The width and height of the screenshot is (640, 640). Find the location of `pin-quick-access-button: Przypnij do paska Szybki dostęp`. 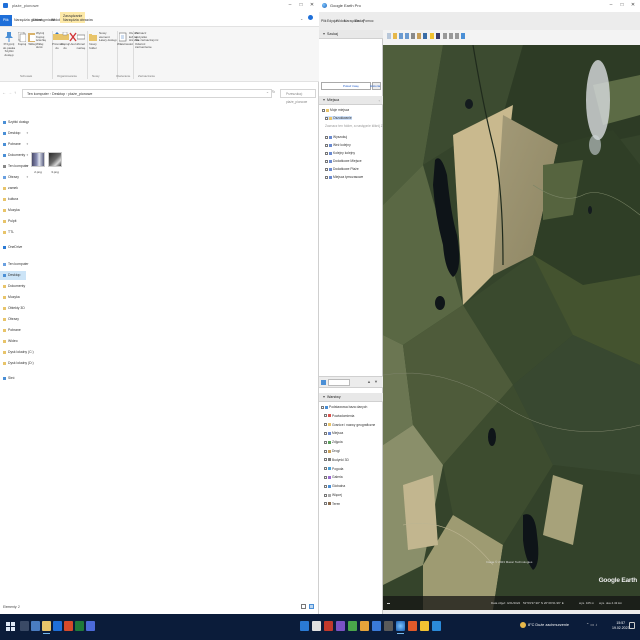

pin-quick-access-button: Przypnij do paska Szybki dostęp is located at coordinates (9, 44).